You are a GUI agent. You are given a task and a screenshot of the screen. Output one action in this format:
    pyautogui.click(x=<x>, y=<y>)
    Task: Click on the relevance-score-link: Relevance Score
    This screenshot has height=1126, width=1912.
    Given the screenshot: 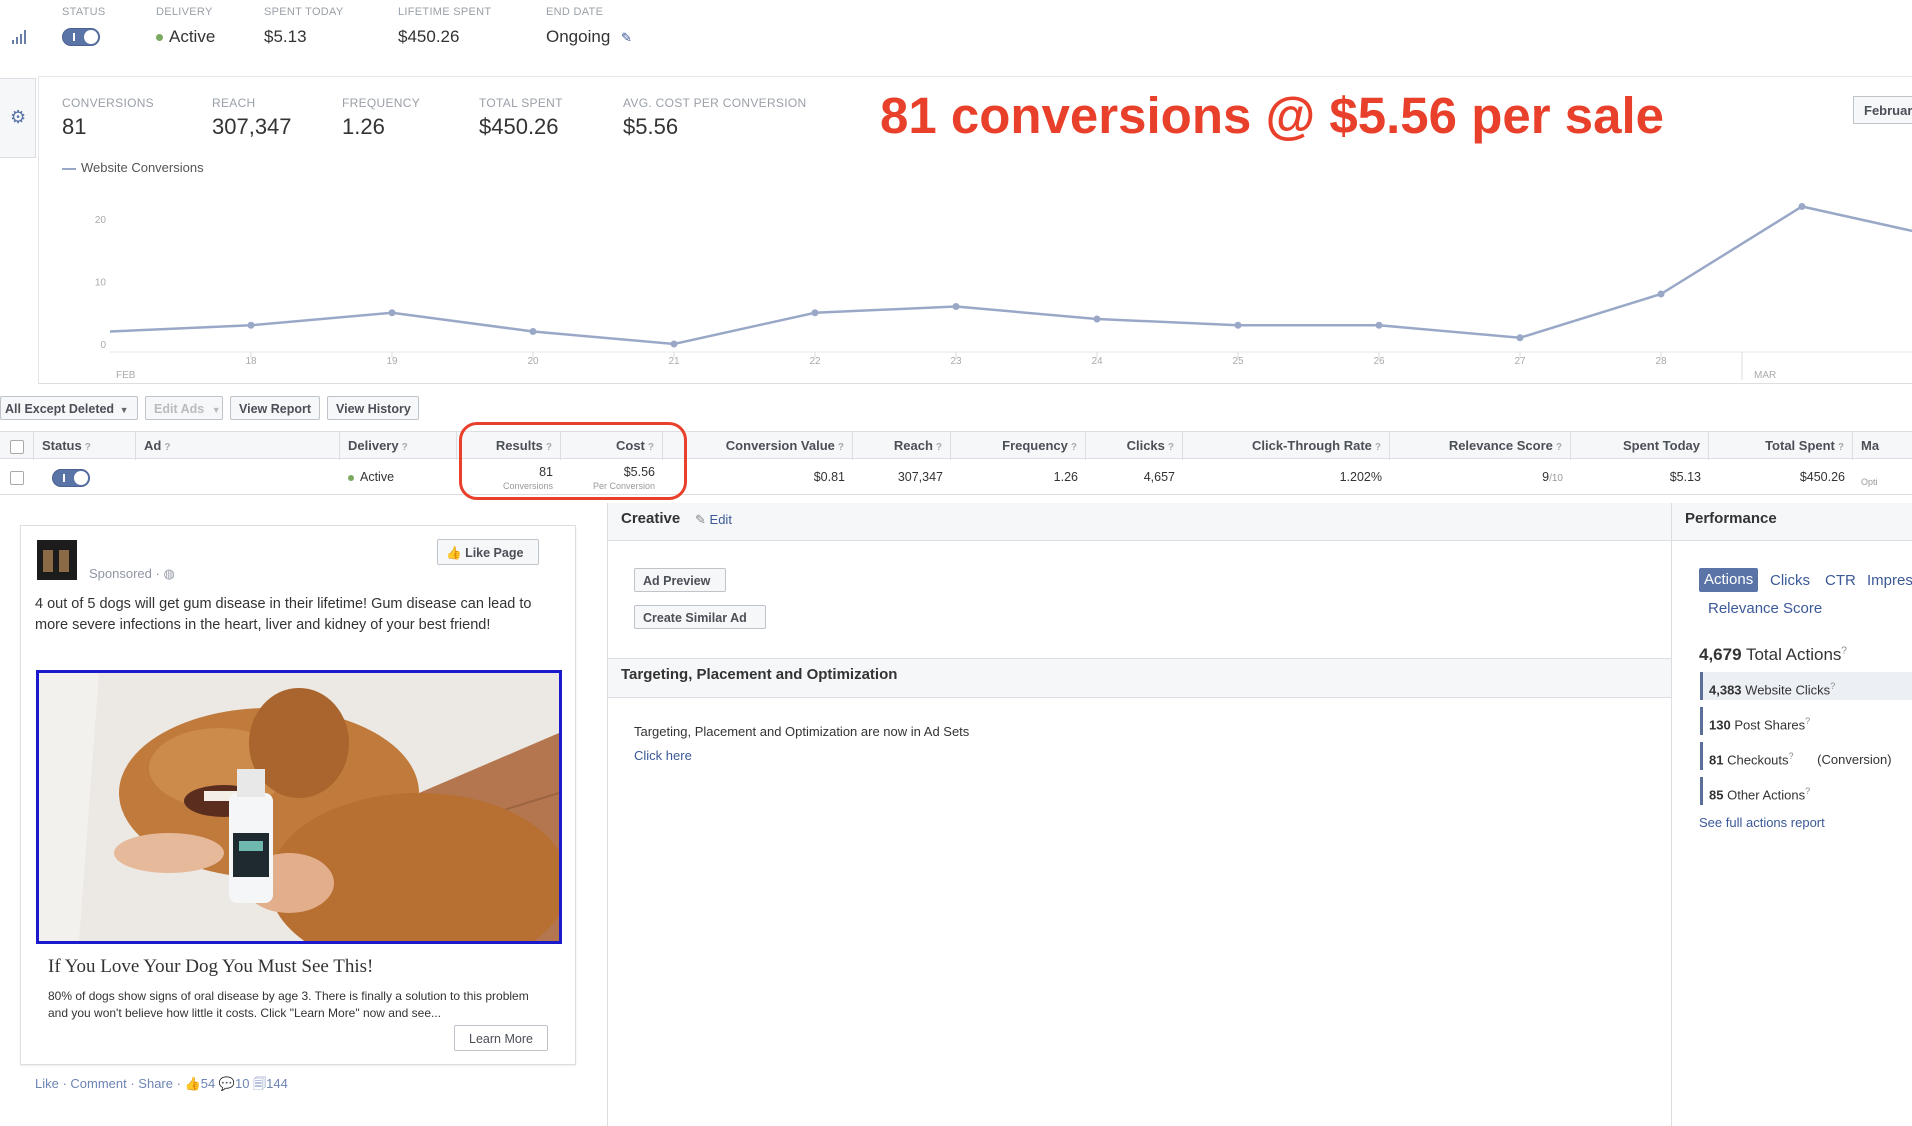 What is the action you would take?
    pyautogui.click(x=1765, y=608)
    